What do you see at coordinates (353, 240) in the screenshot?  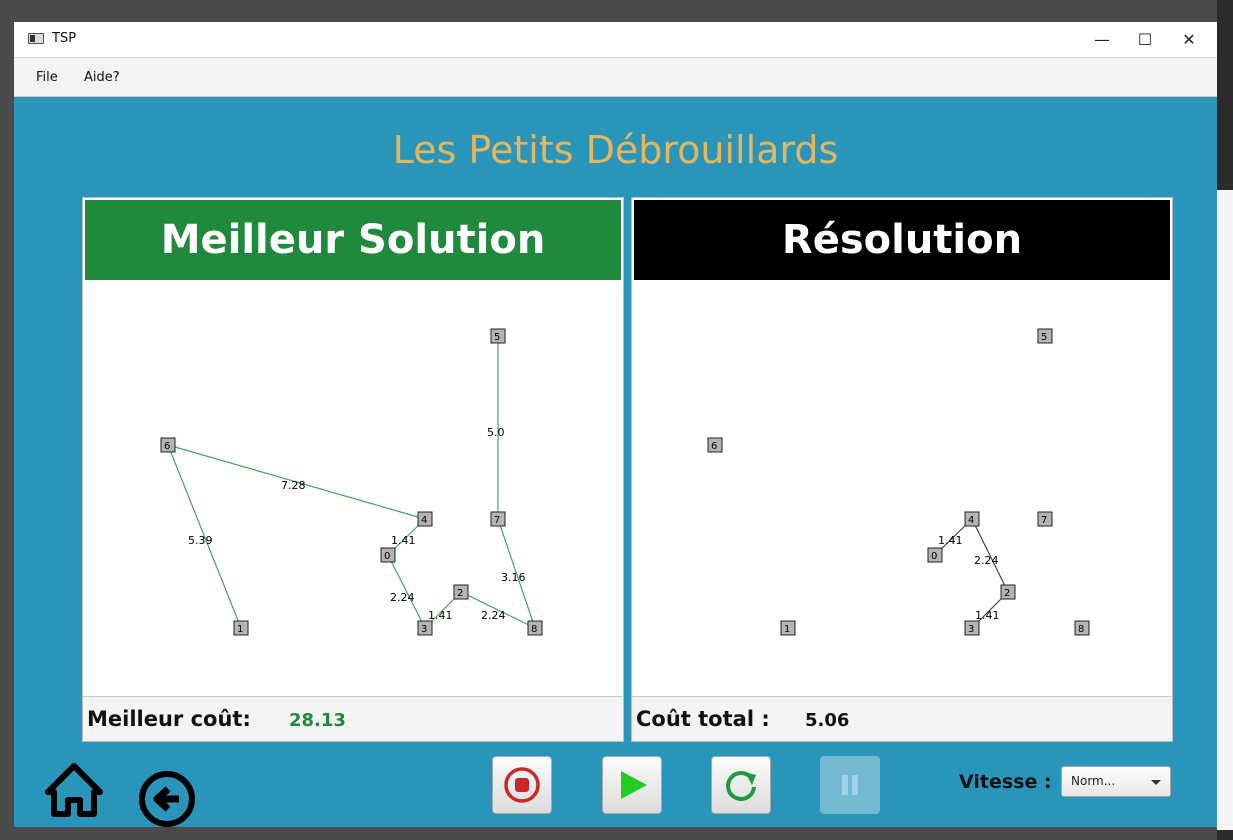 I see `best-solution-title: Meilleur Solution` at bounding box center [353, 240].